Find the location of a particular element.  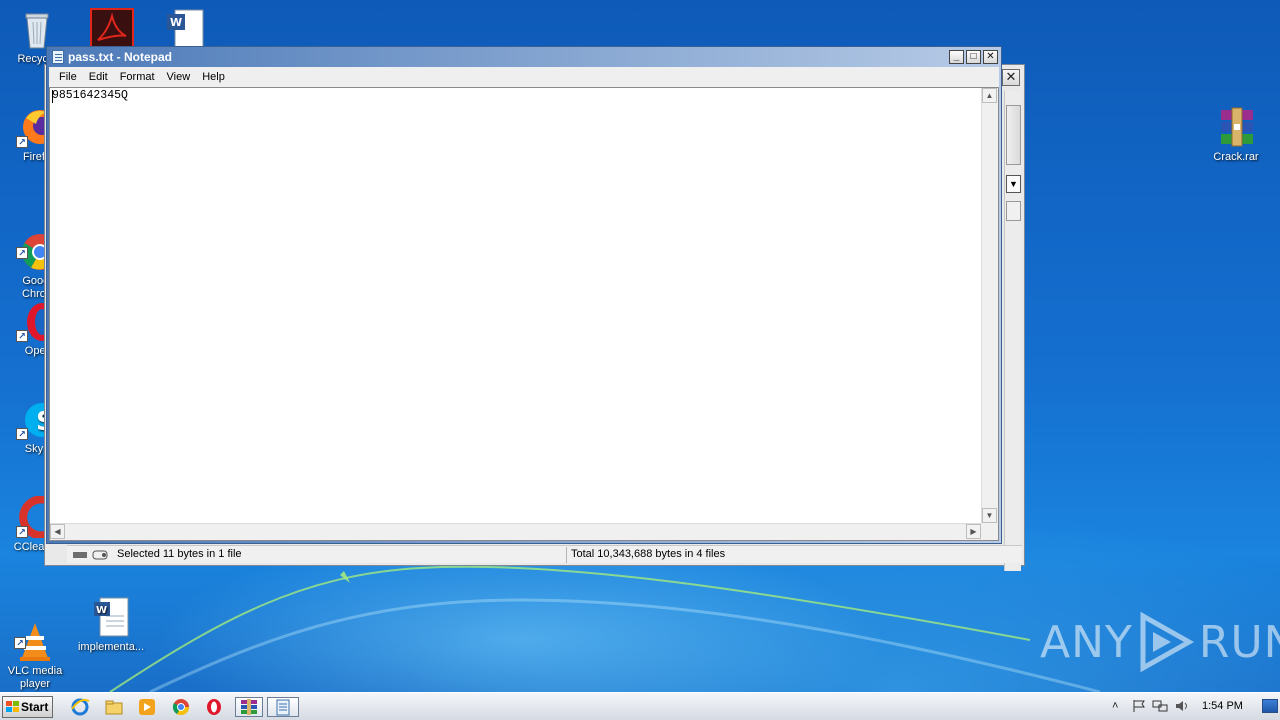

window-title: pass.txt - Notepad is located at coordinates (120, 57).